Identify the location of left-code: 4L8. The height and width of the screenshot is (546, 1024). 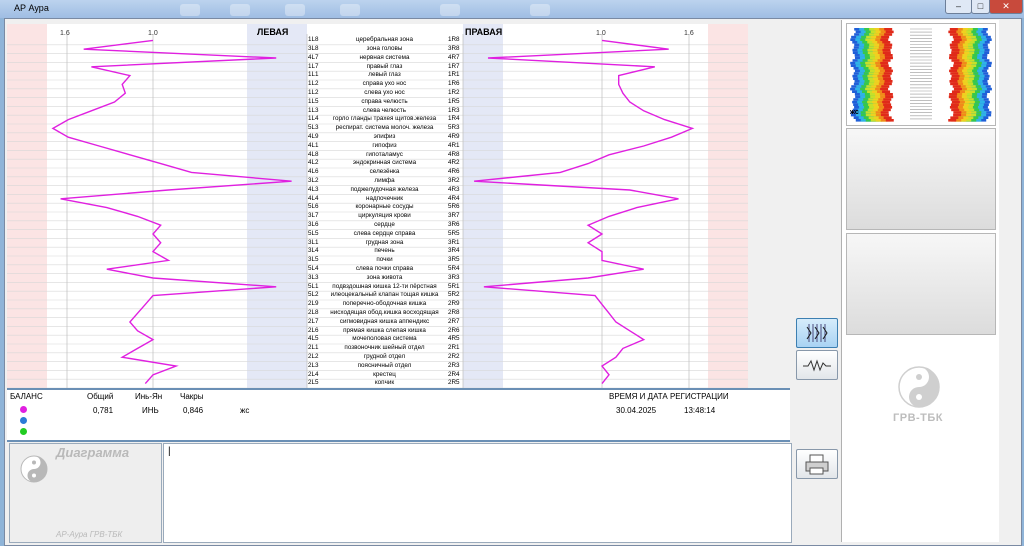
(313, 154).